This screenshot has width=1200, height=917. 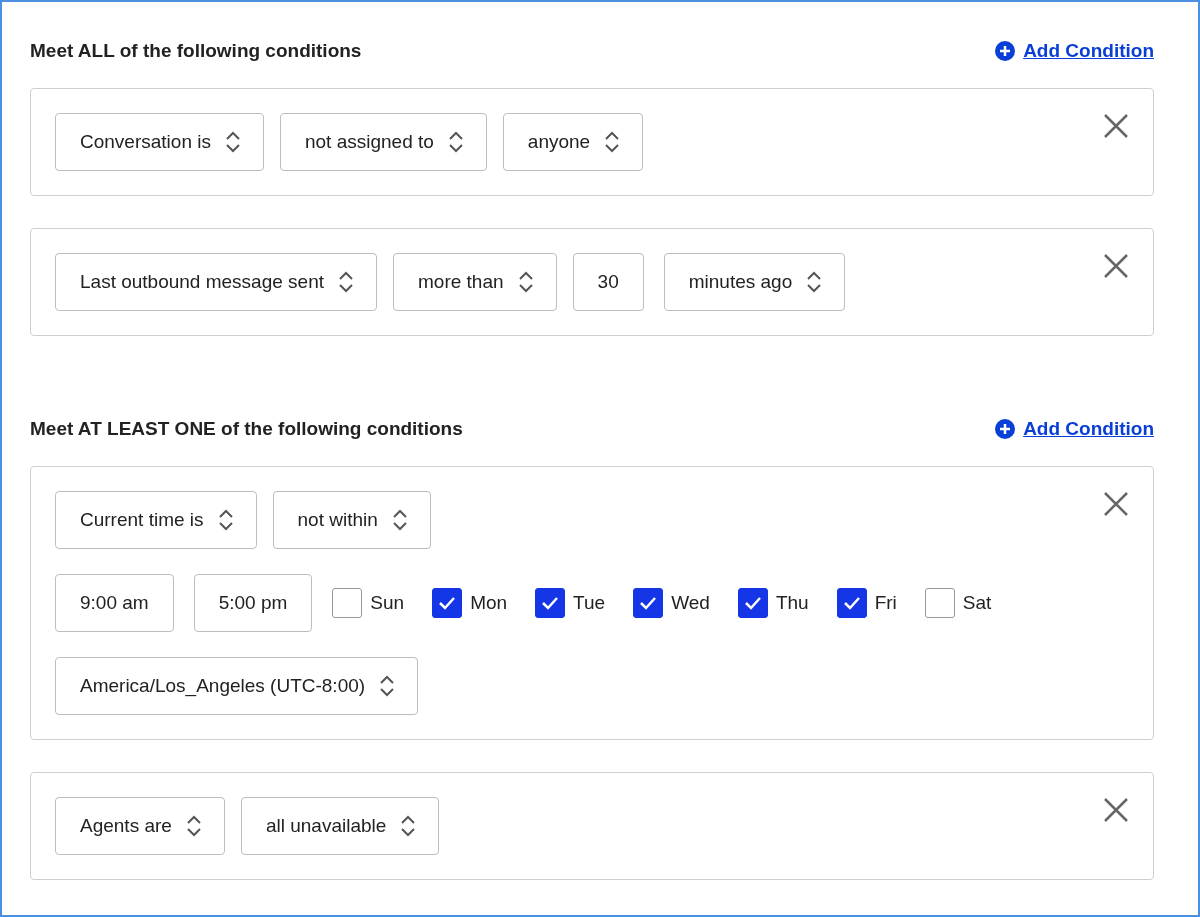 What do you see at coordinates (489, 603) in the screenshot?
I see `day-label: Mon` at bounding box center [489, 603].